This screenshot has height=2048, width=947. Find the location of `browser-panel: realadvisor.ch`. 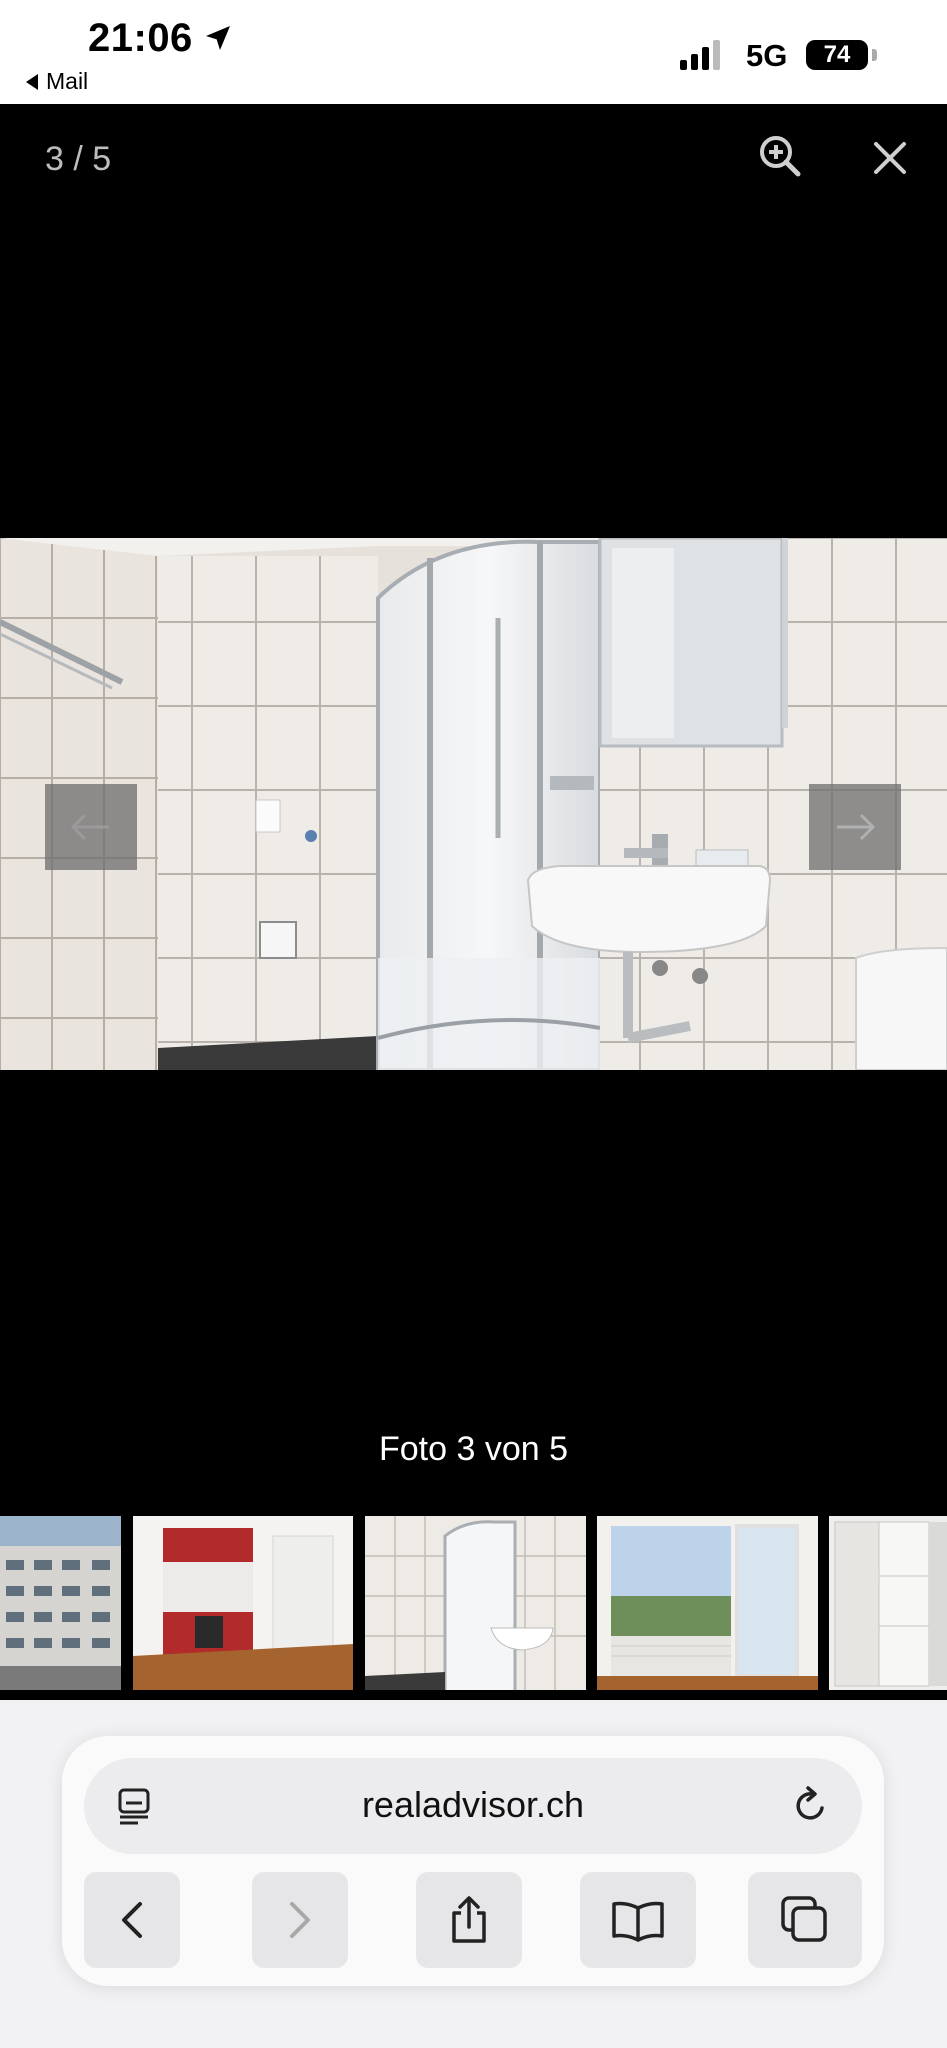

browser-panel: realadvisor.ch is located at coordinates (473, 1861).